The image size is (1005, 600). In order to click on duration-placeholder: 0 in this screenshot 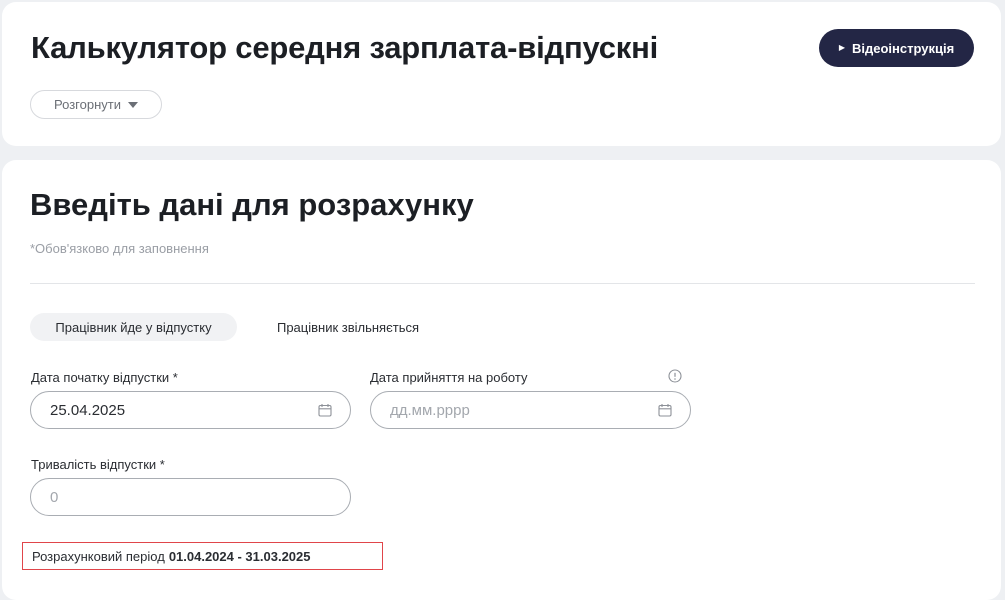, I will do `click(54, 497)`.